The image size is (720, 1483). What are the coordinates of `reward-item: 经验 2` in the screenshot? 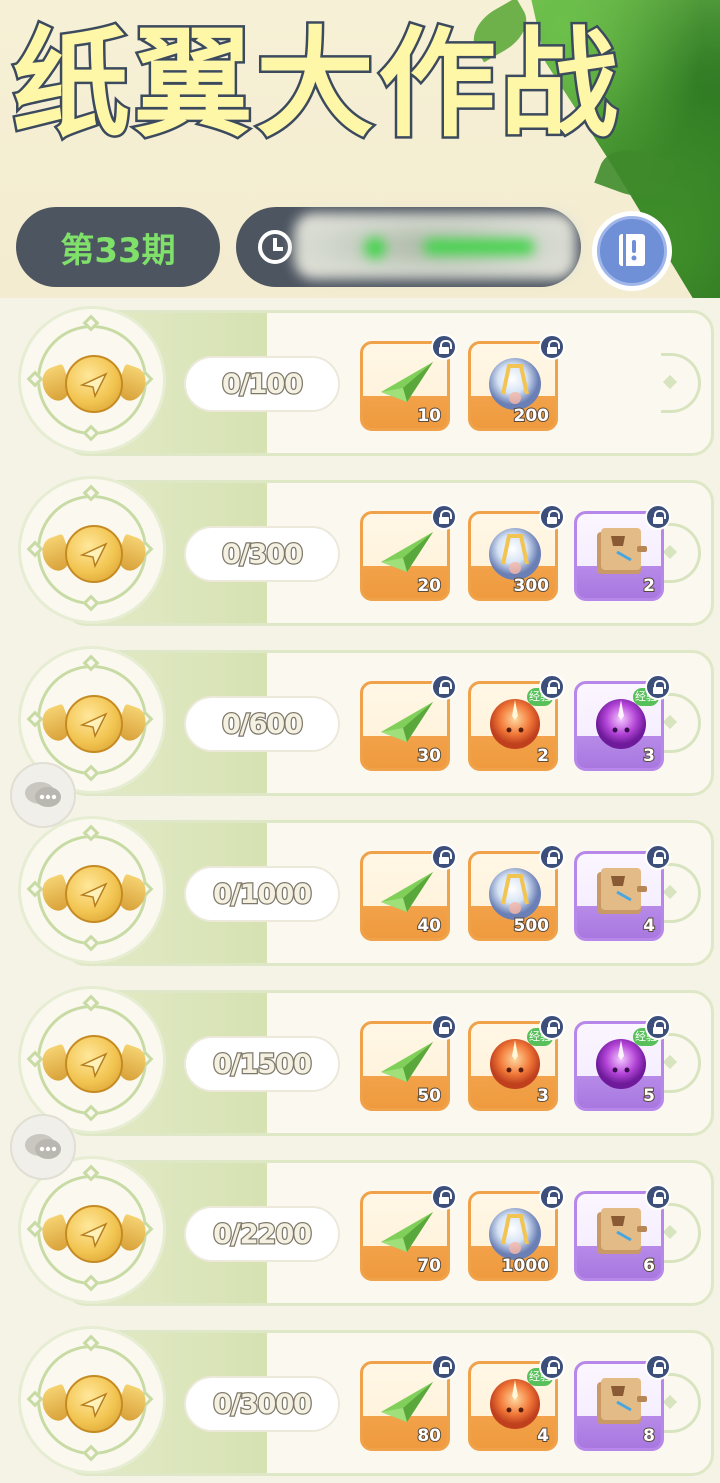 It's located at (516, 722).